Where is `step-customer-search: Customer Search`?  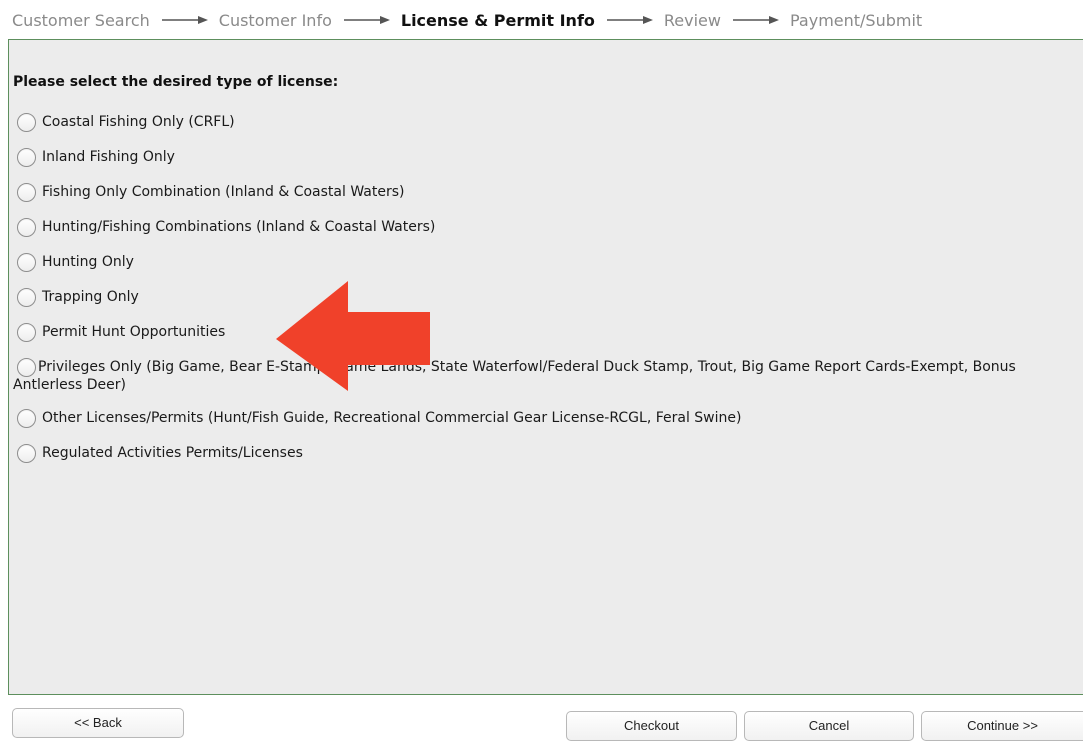 step-customer-search: Customer Search is located at coordinates (81, 20).